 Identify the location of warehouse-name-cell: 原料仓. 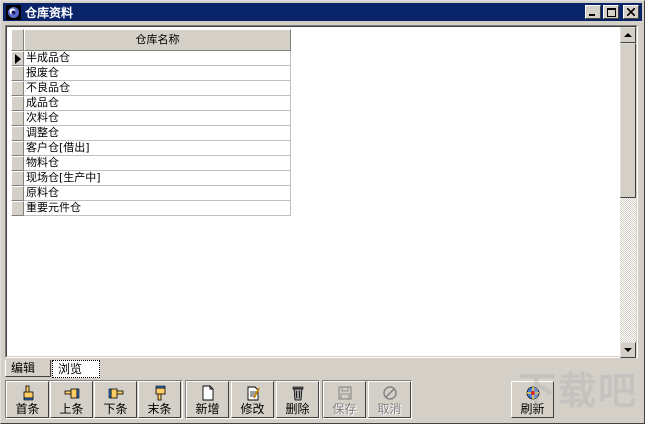
(157, 193).